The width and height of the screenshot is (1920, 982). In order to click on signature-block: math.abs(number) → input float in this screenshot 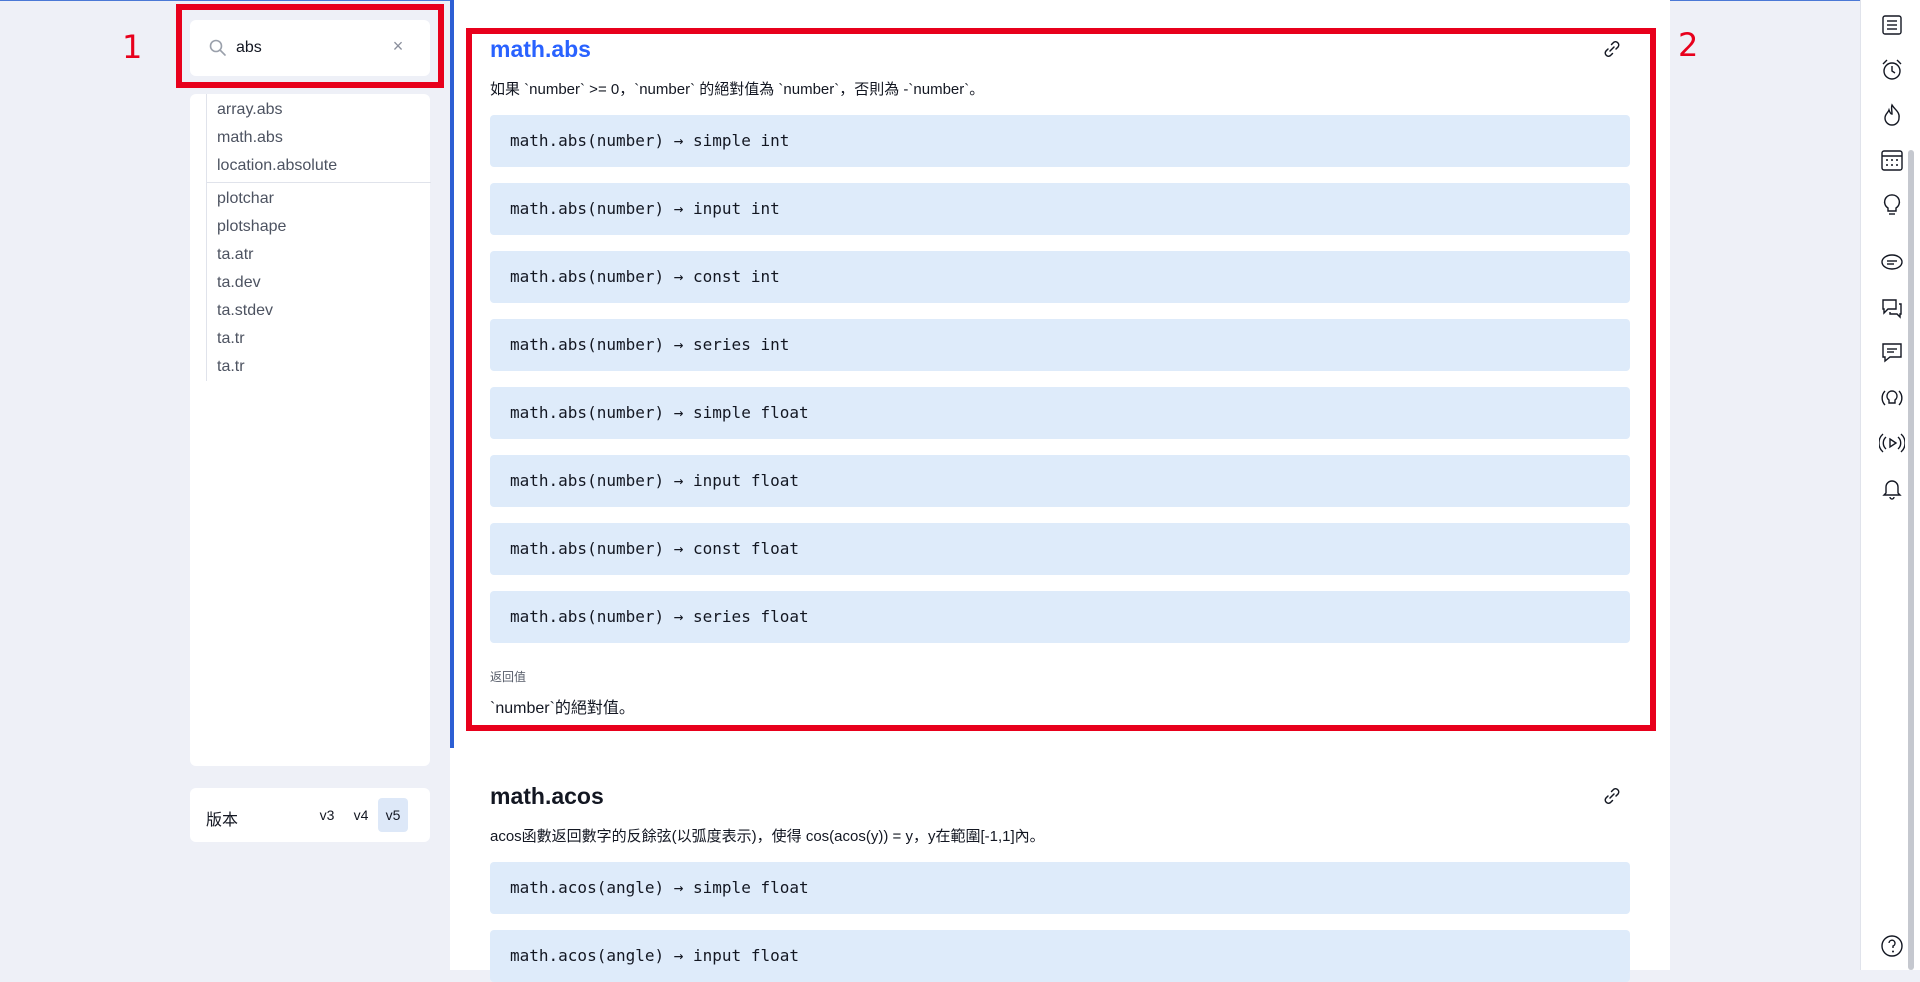, I will do `click(1060, 481)`.